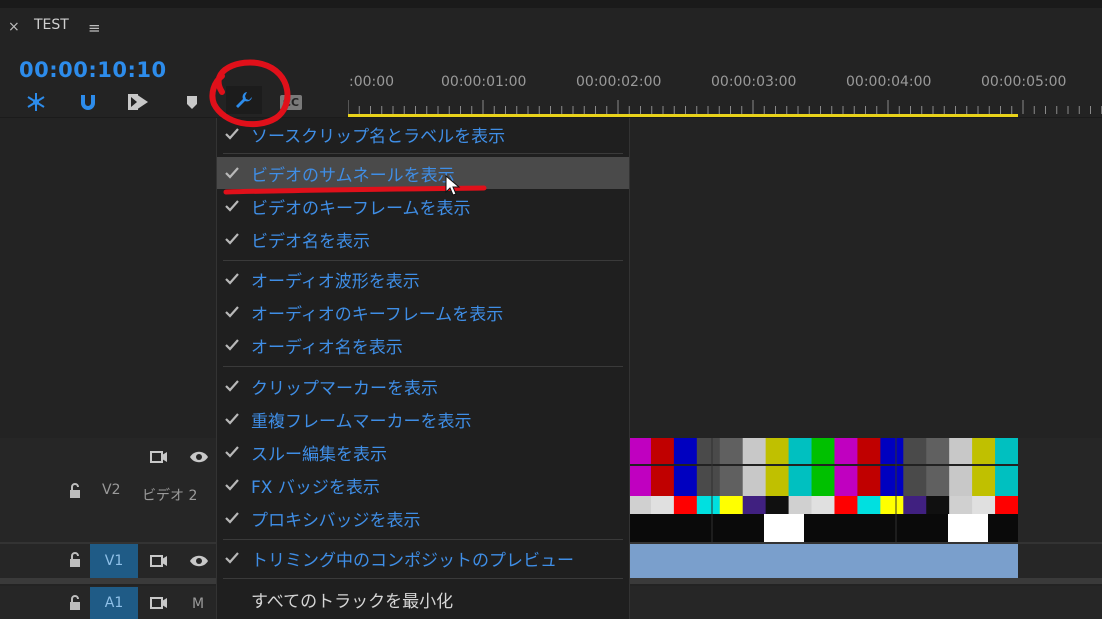 The height and width of the screenshot is (619, 1102). I want to click on menu-item: スルー編集を表示, so click(423, 452).